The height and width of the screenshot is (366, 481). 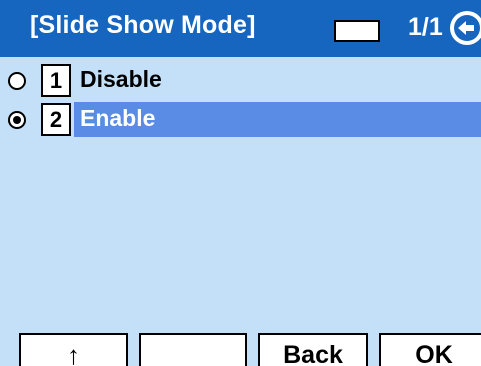 I want to click on softkey-back: Back, so click(x=313, y=349).